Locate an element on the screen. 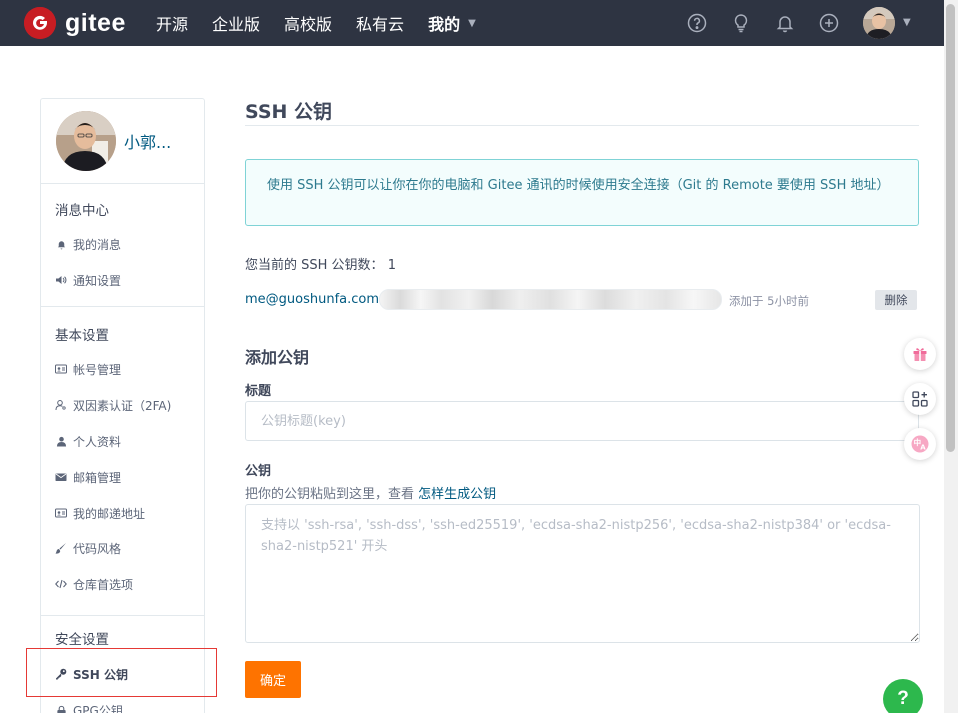 This screenshot has height=713, width=958. public-key-textarea is located at coordinates (582, 573).